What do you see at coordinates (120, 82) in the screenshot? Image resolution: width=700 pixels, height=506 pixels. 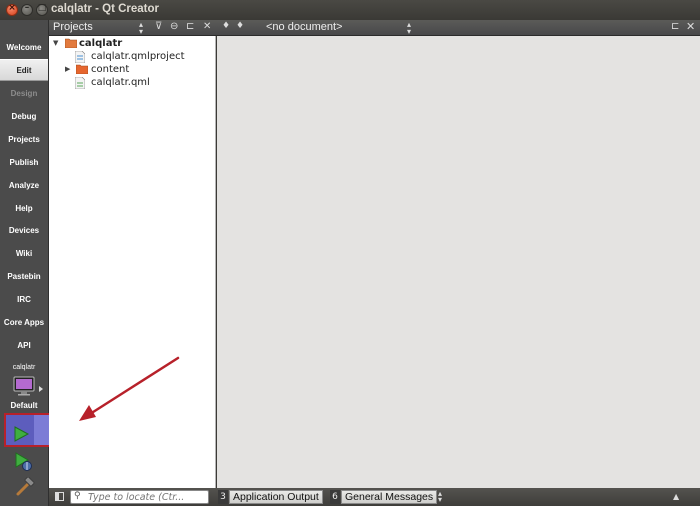 I see `tree-item-label: calqlatr.qml` at bounding box center [120, 82].